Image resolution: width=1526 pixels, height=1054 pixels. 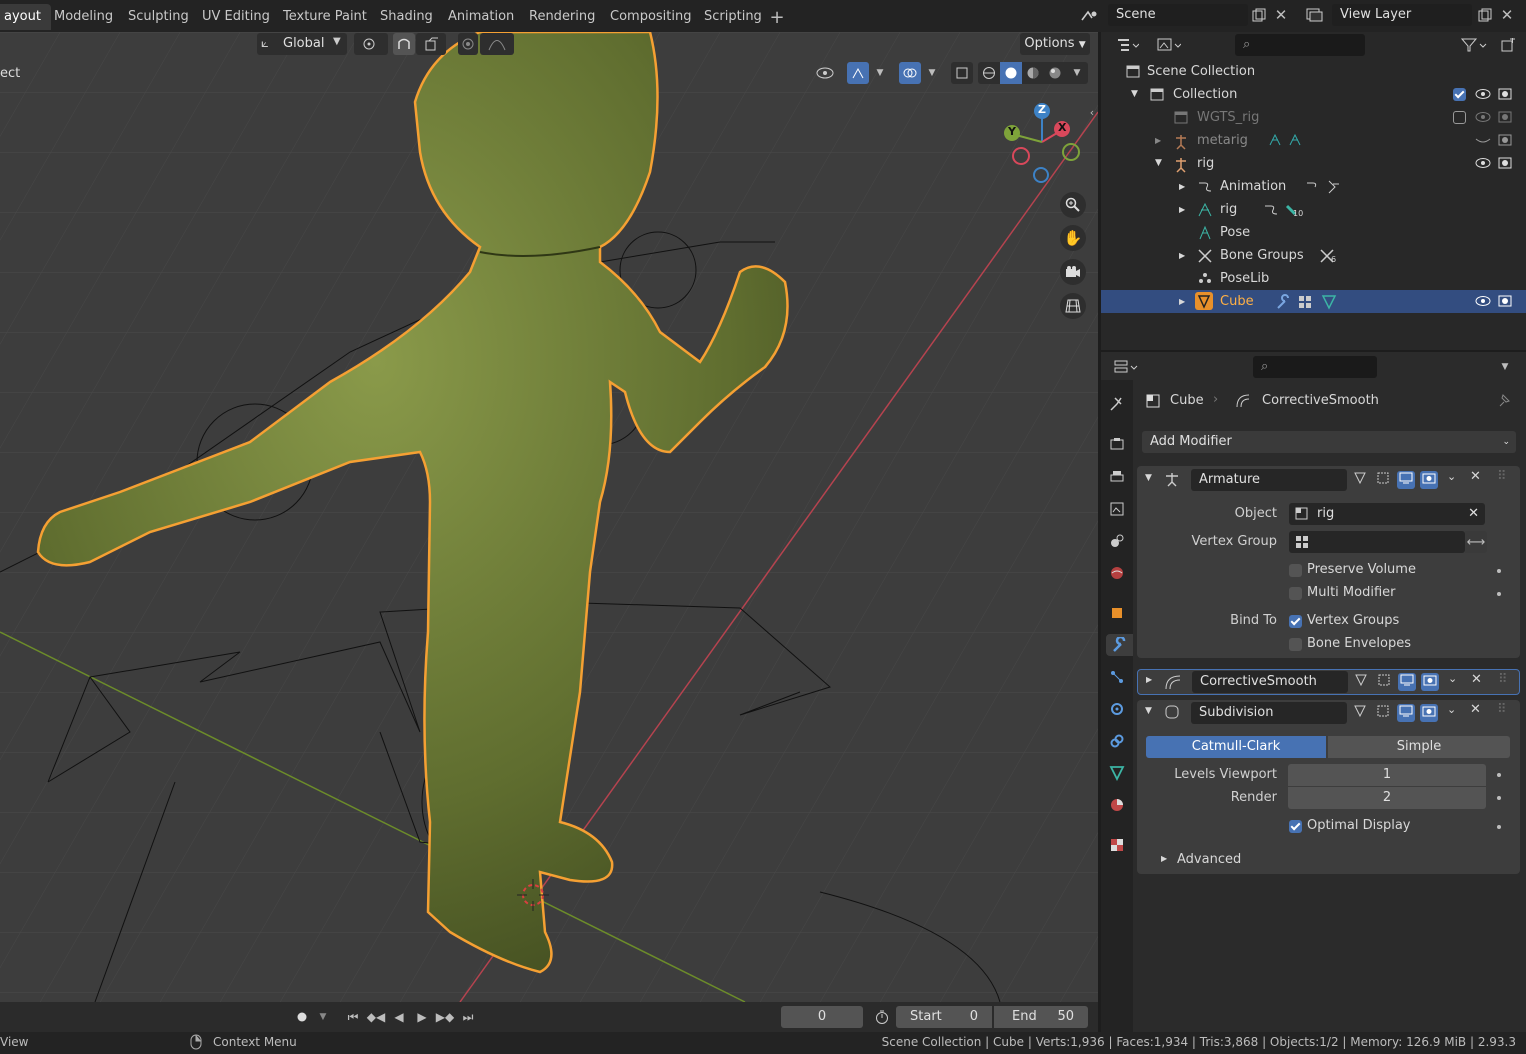 I want to click on modifier-tab-icon, so click(x=1119, y=645).